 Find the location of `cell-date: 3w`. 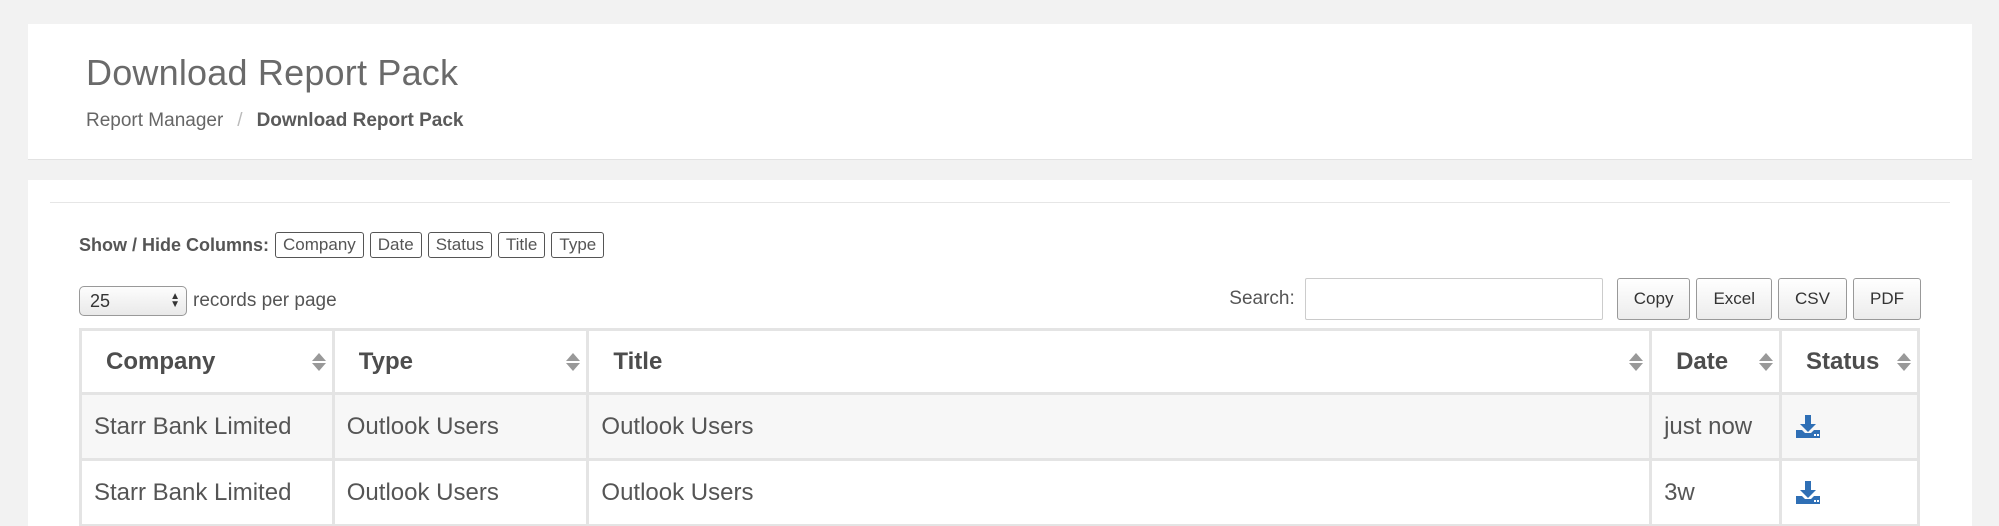

cell-date: 3w is located at coordinates (1715, 492).